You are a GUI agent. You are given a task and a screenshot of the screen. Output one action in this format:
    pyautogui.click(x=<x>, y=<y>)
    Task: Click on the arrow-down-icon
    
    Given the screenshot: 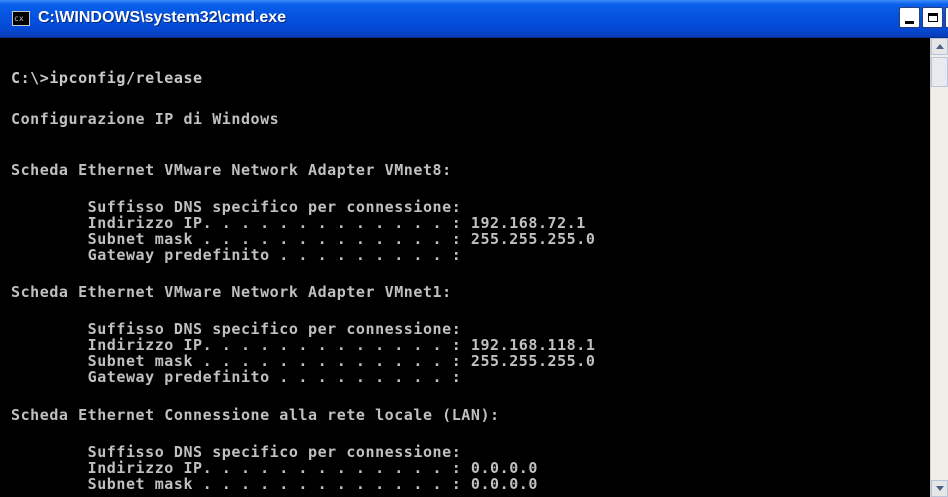 What is the action you would take?
    pyautogui.click(x=939, y=488)
    